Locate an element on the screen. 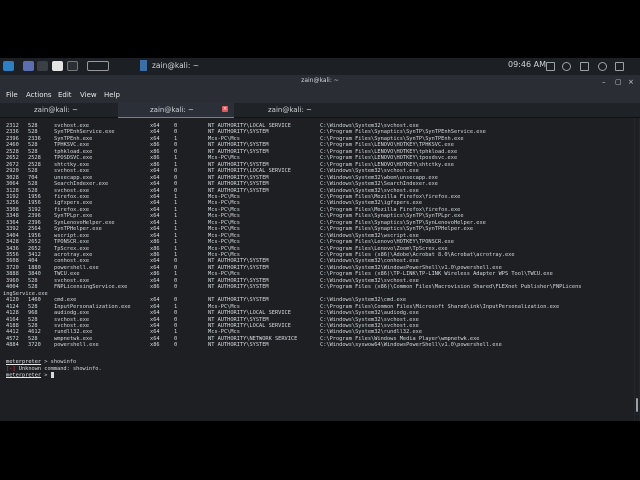  browser-icon is located at coordinates (98, 66).